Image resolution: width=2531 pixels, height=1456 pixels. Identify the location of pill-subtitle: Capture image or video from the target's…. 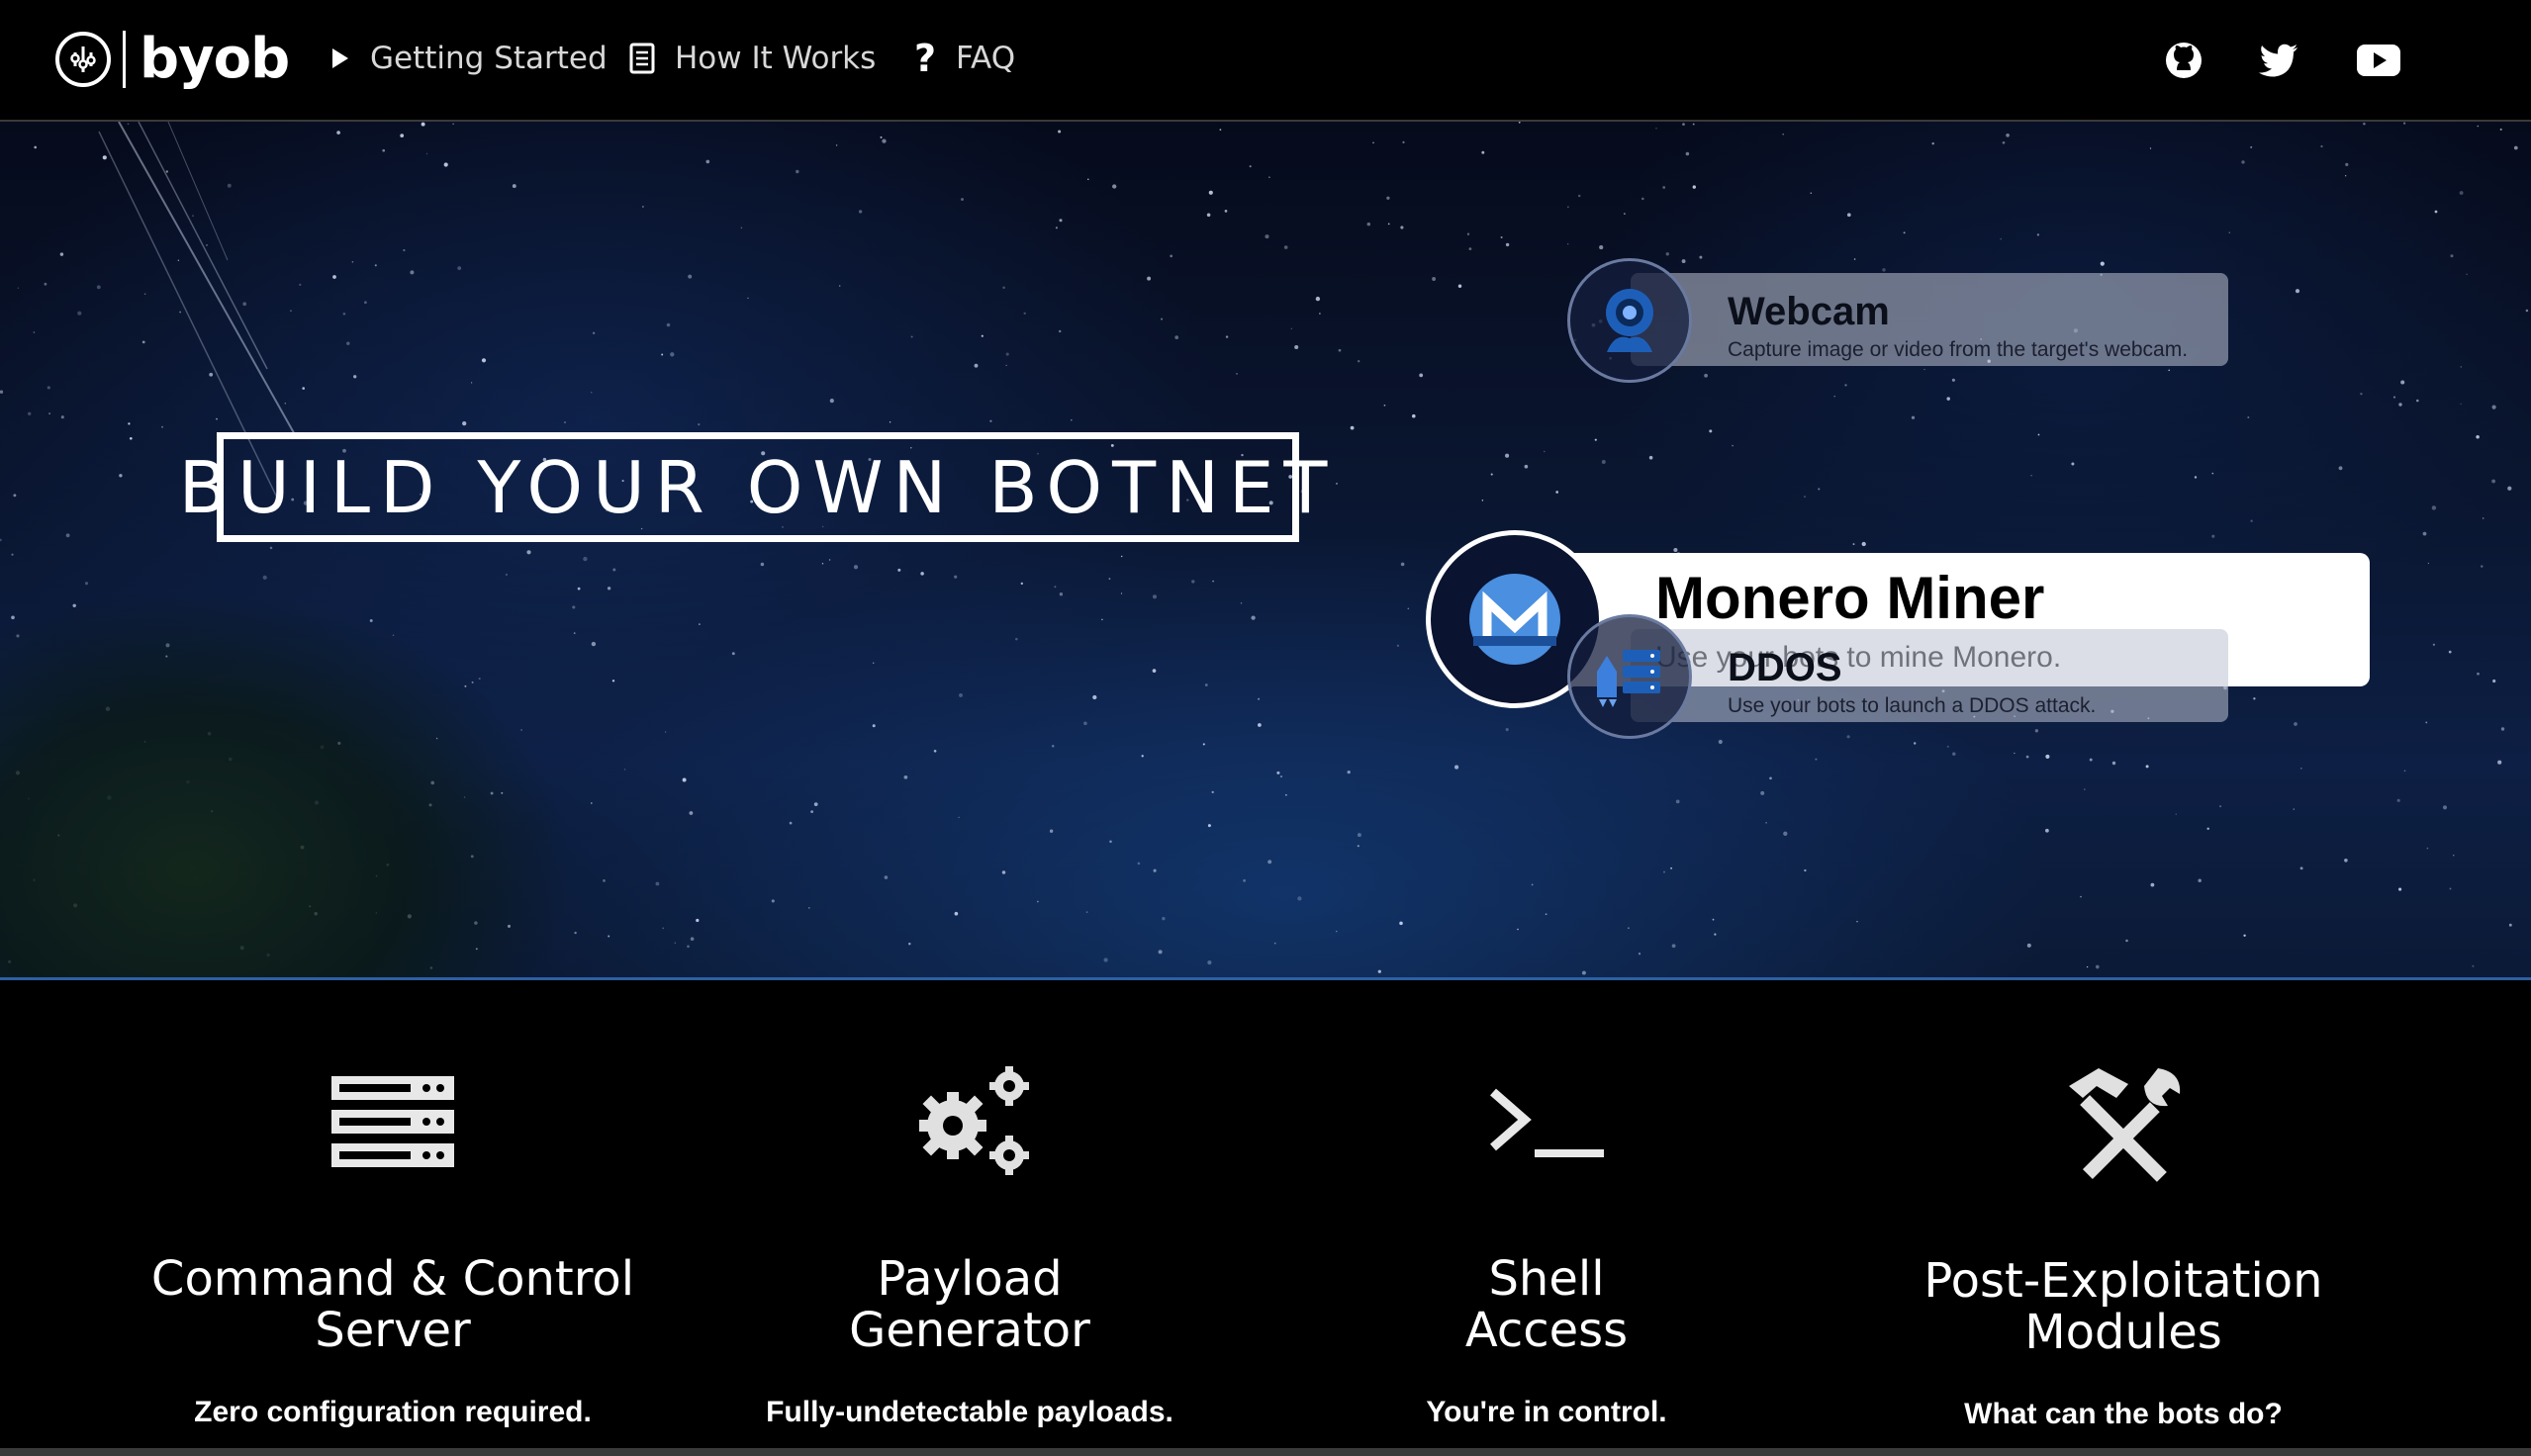
(1958, 349).